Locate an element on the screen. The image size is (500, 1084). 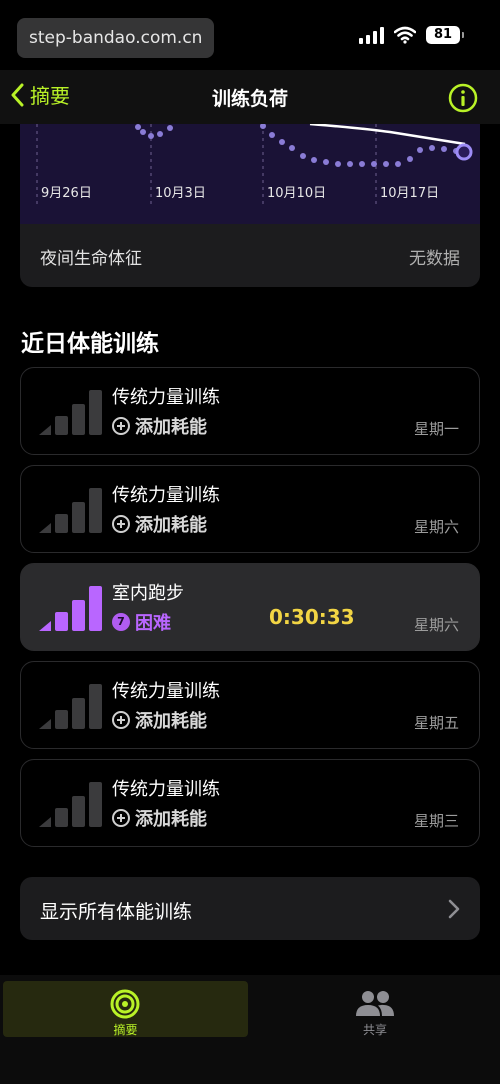
tab-label: 摘要 is located at coordinates (125, 1030).